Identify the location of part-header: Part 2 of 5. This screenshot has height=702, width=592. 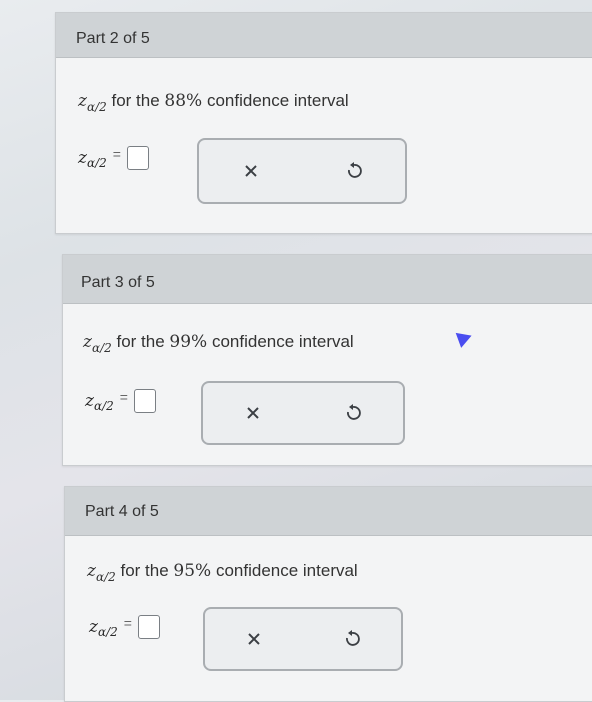
(324, 35).